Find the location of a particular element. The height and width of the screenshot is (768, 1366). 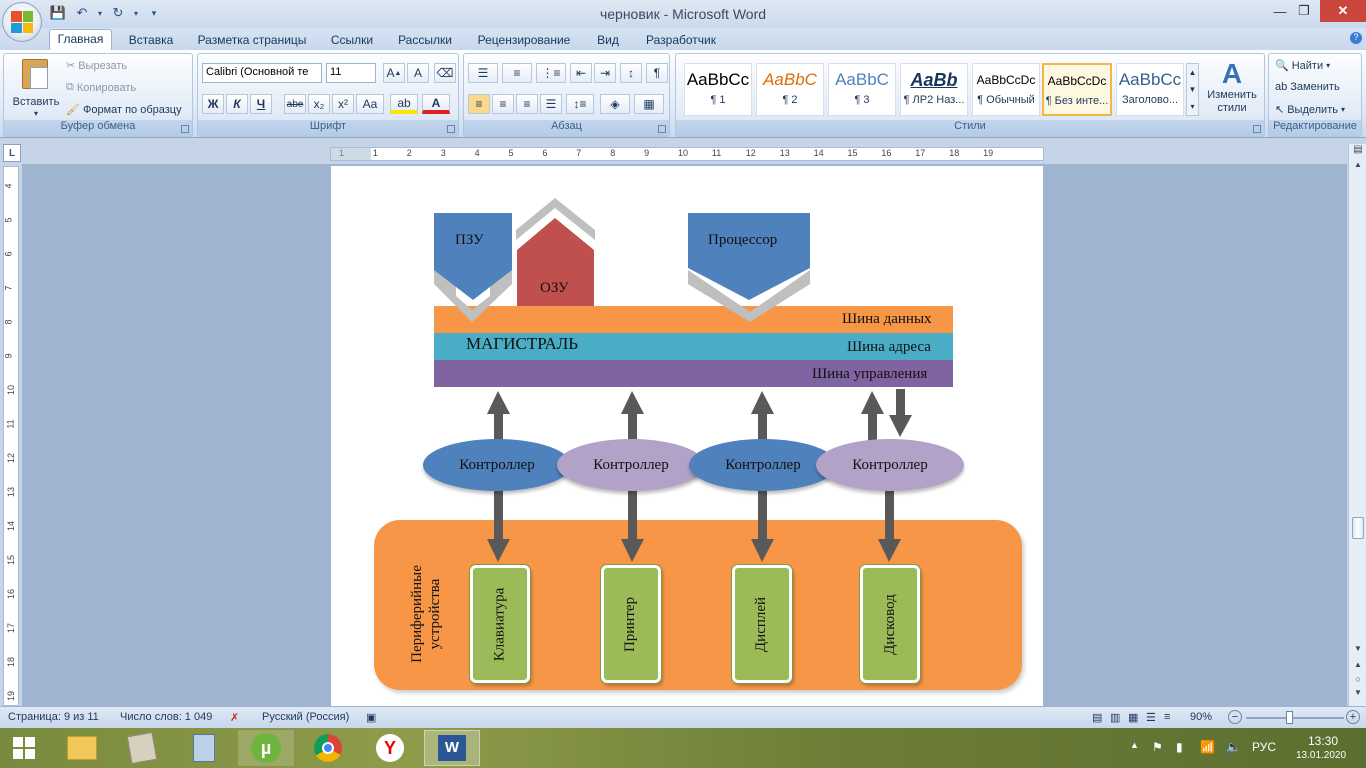

numbering-icon: ≡ is located at coordinates (517, 73).